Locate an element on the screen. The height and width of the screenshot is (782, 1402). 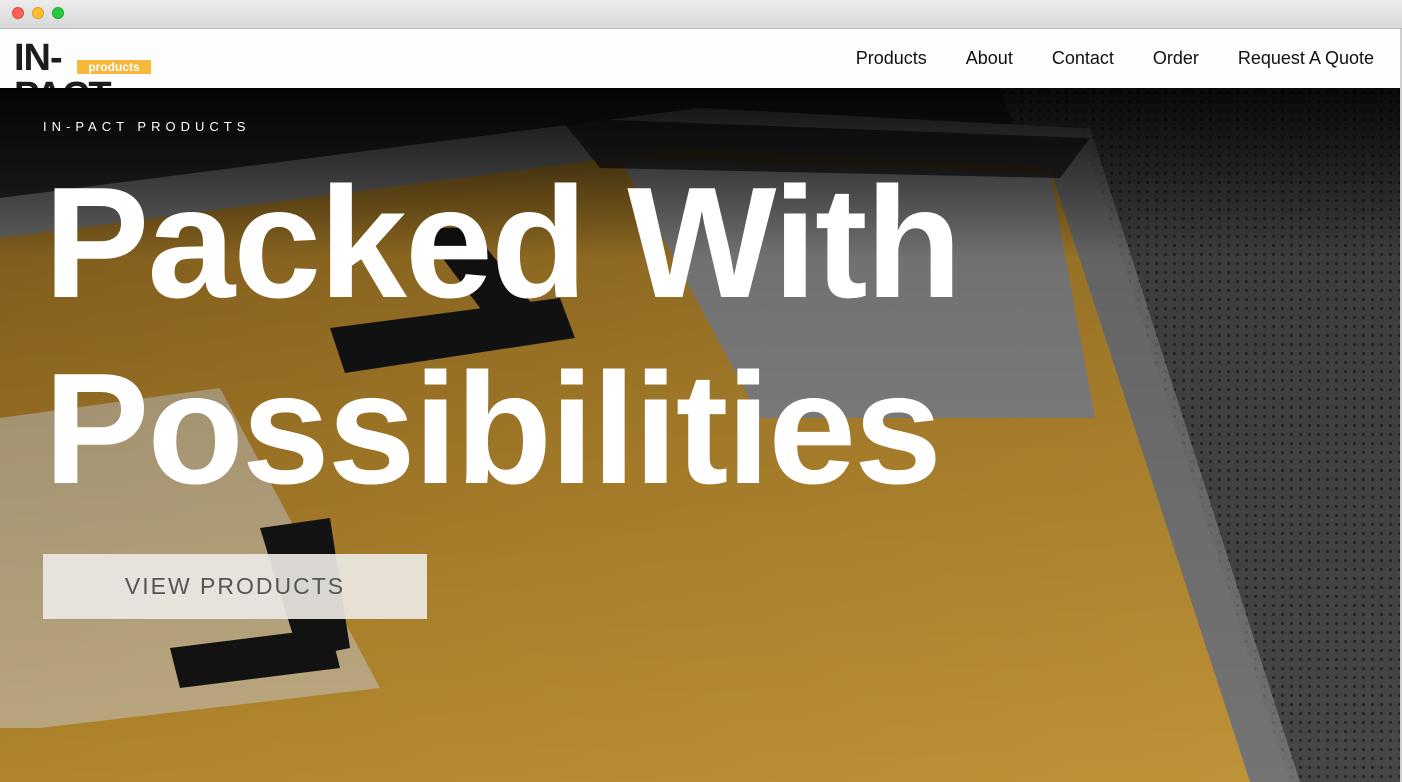
nav-link-order: Order is located at coordinates (1176, 58).